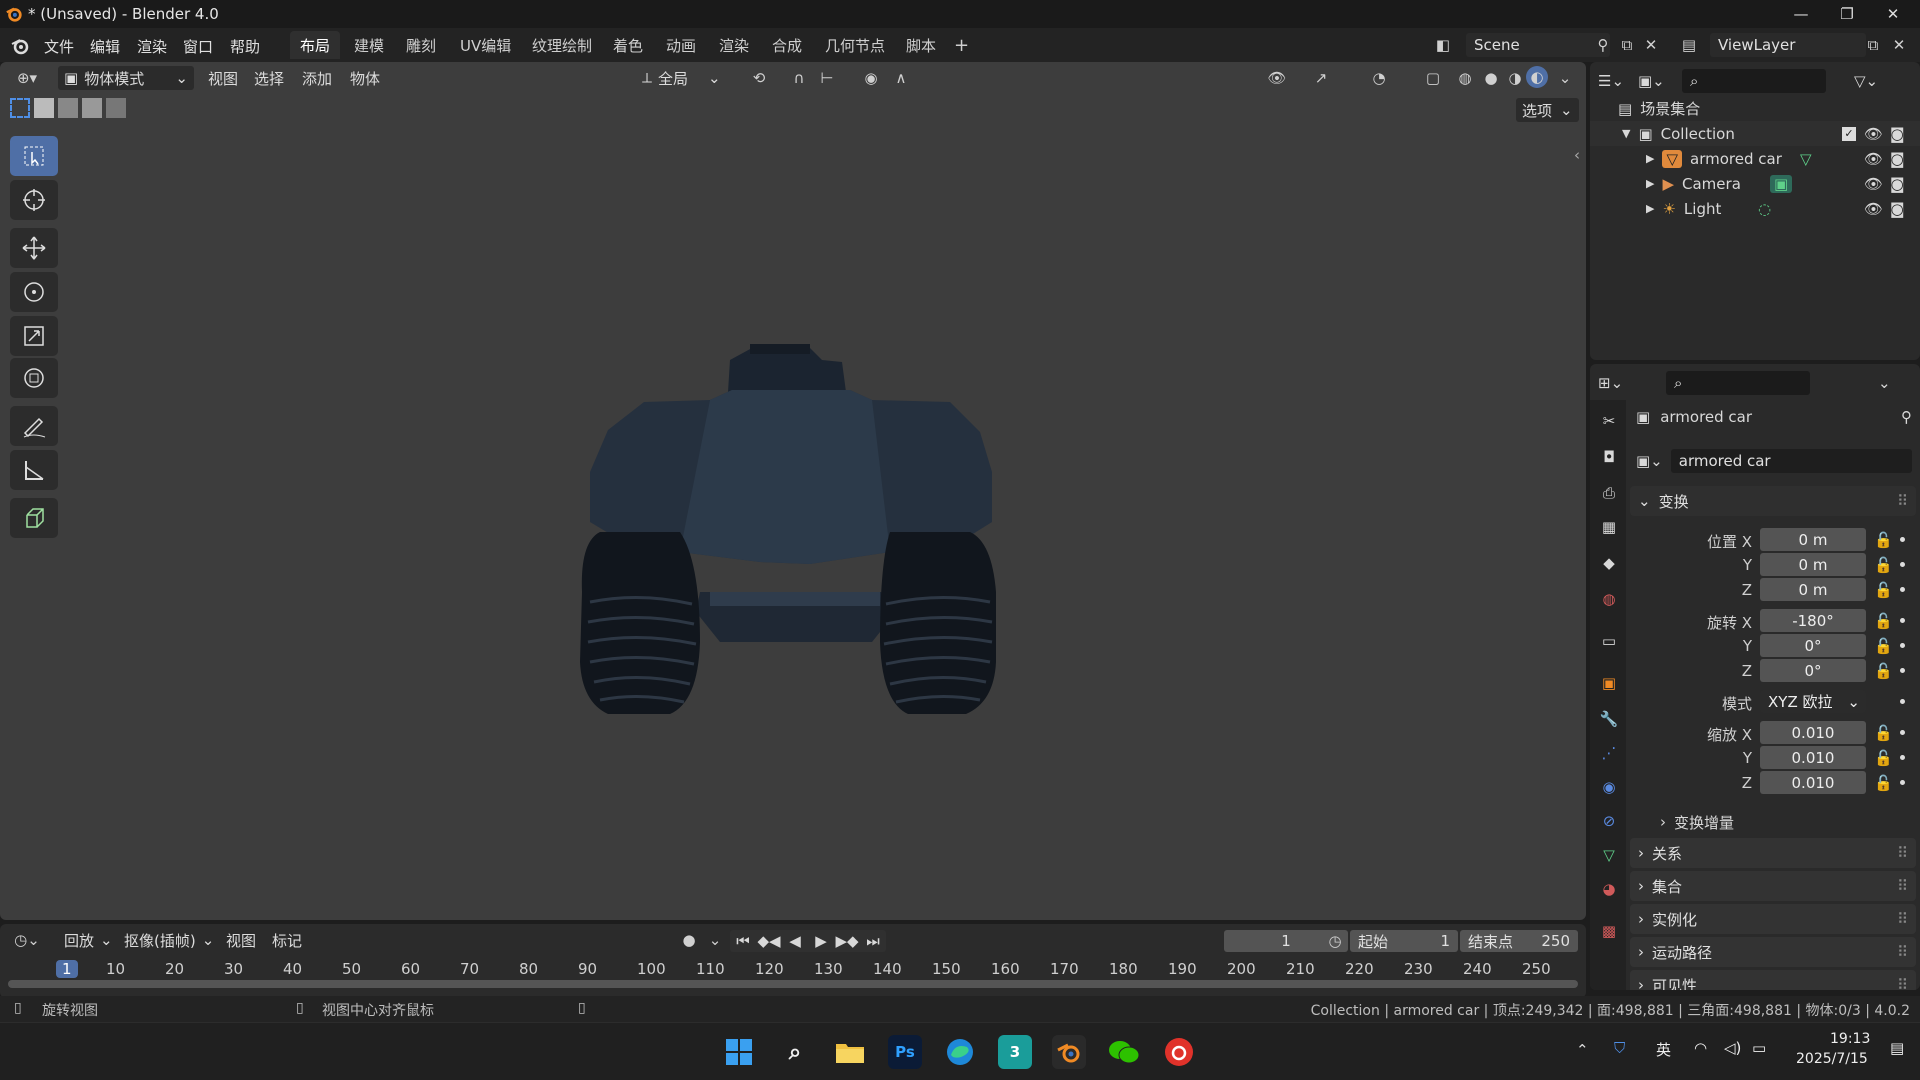 This screenshot has width=1920, height=1080. Describe the element at coordinates (799, 78) in the screenshot. I see `snap-icon: ∩` at that location.